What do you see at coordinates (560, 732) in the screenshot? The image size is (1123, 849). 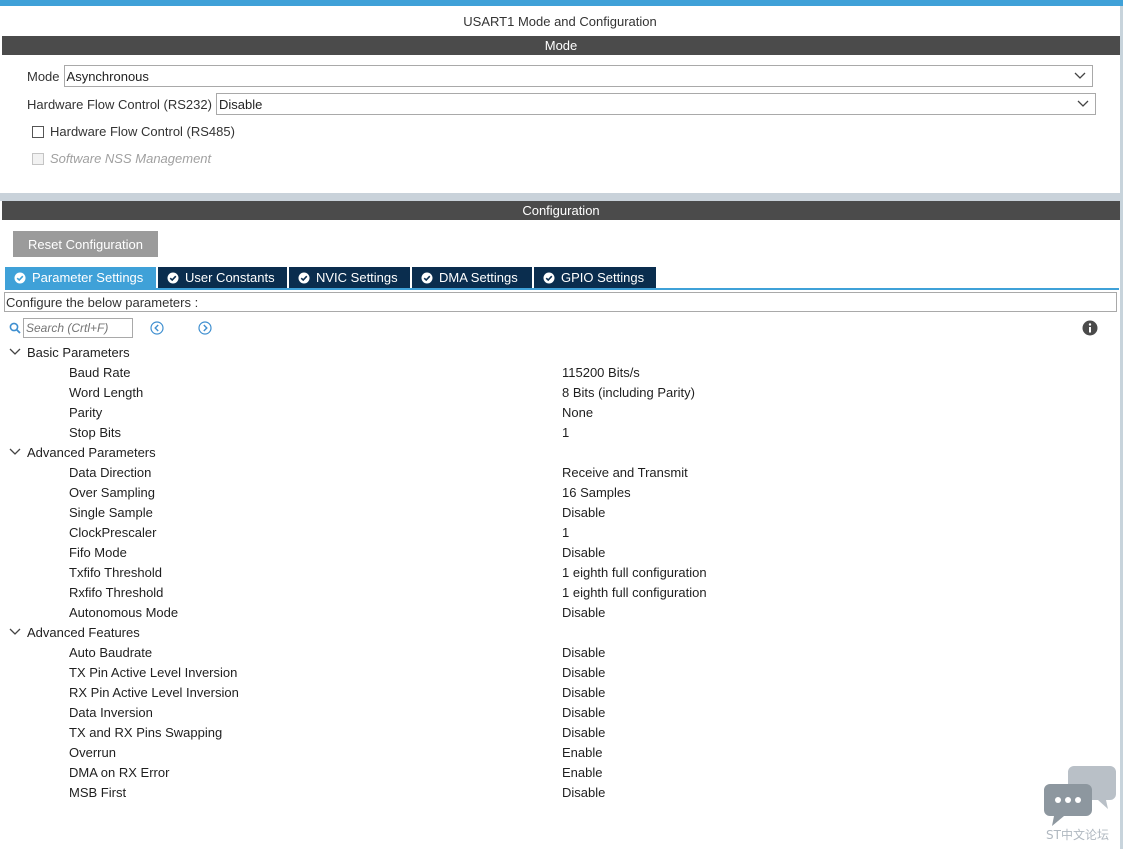 I see `param-row: TX and RX Pins Swapping Disable` at bounding box center [560, 732].